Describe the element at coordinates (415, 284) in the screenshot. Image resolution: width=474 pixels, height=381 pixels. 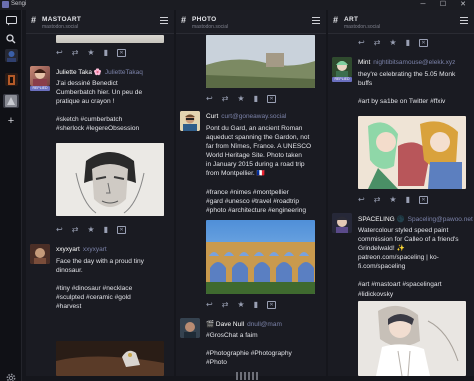
I see `hashtag-link: #art #mastoart #spacelingart` at that location.